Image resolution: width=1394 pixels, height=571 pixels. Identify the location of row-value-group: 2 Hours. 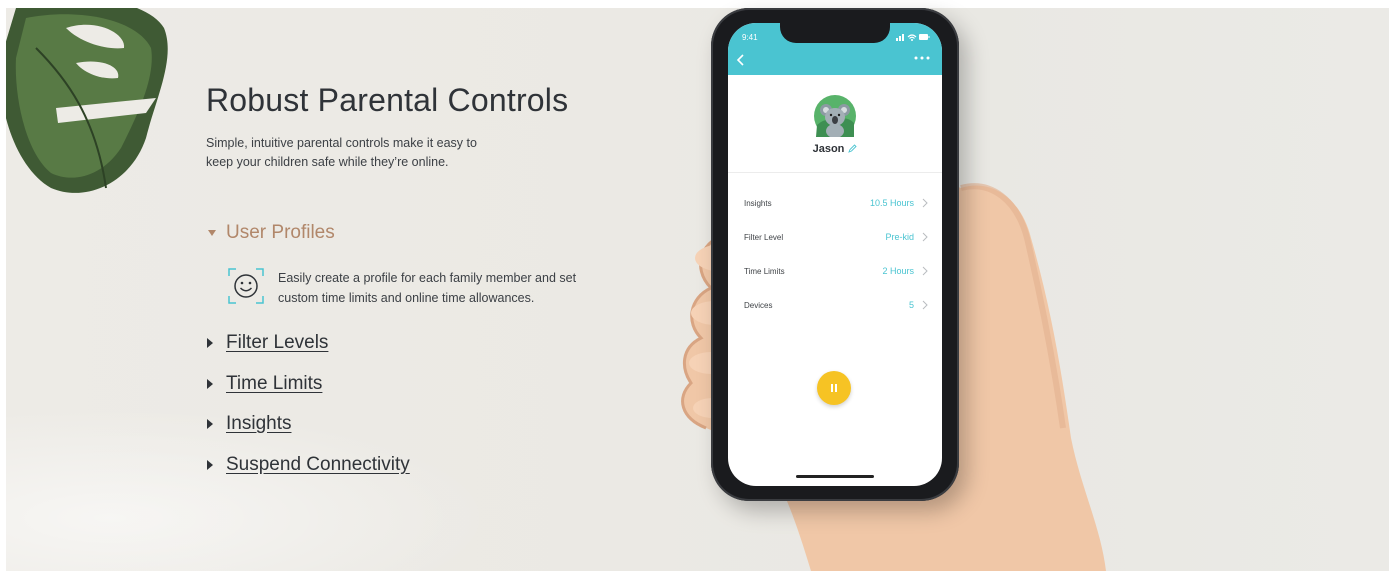
(905, 271).